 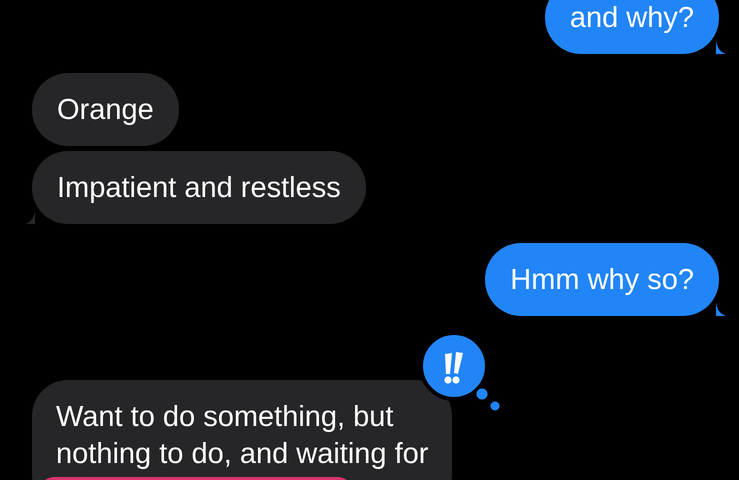 What do you see at coordinates (105, 110) in the screenshot?
I see `message-text: Orange` at bounding box center [105, 110].